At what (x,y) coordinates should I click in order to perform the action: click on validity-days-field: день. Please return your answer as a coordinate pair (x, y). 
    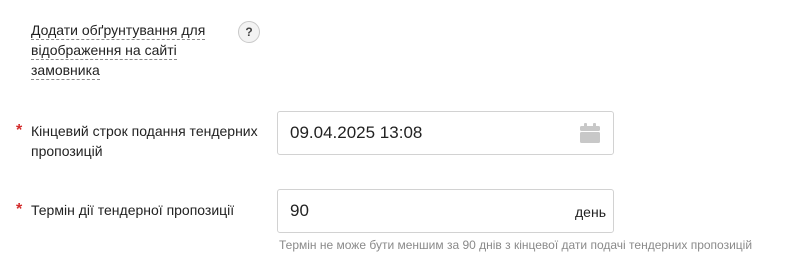
    Looking at the image, I should click on (445, 211).